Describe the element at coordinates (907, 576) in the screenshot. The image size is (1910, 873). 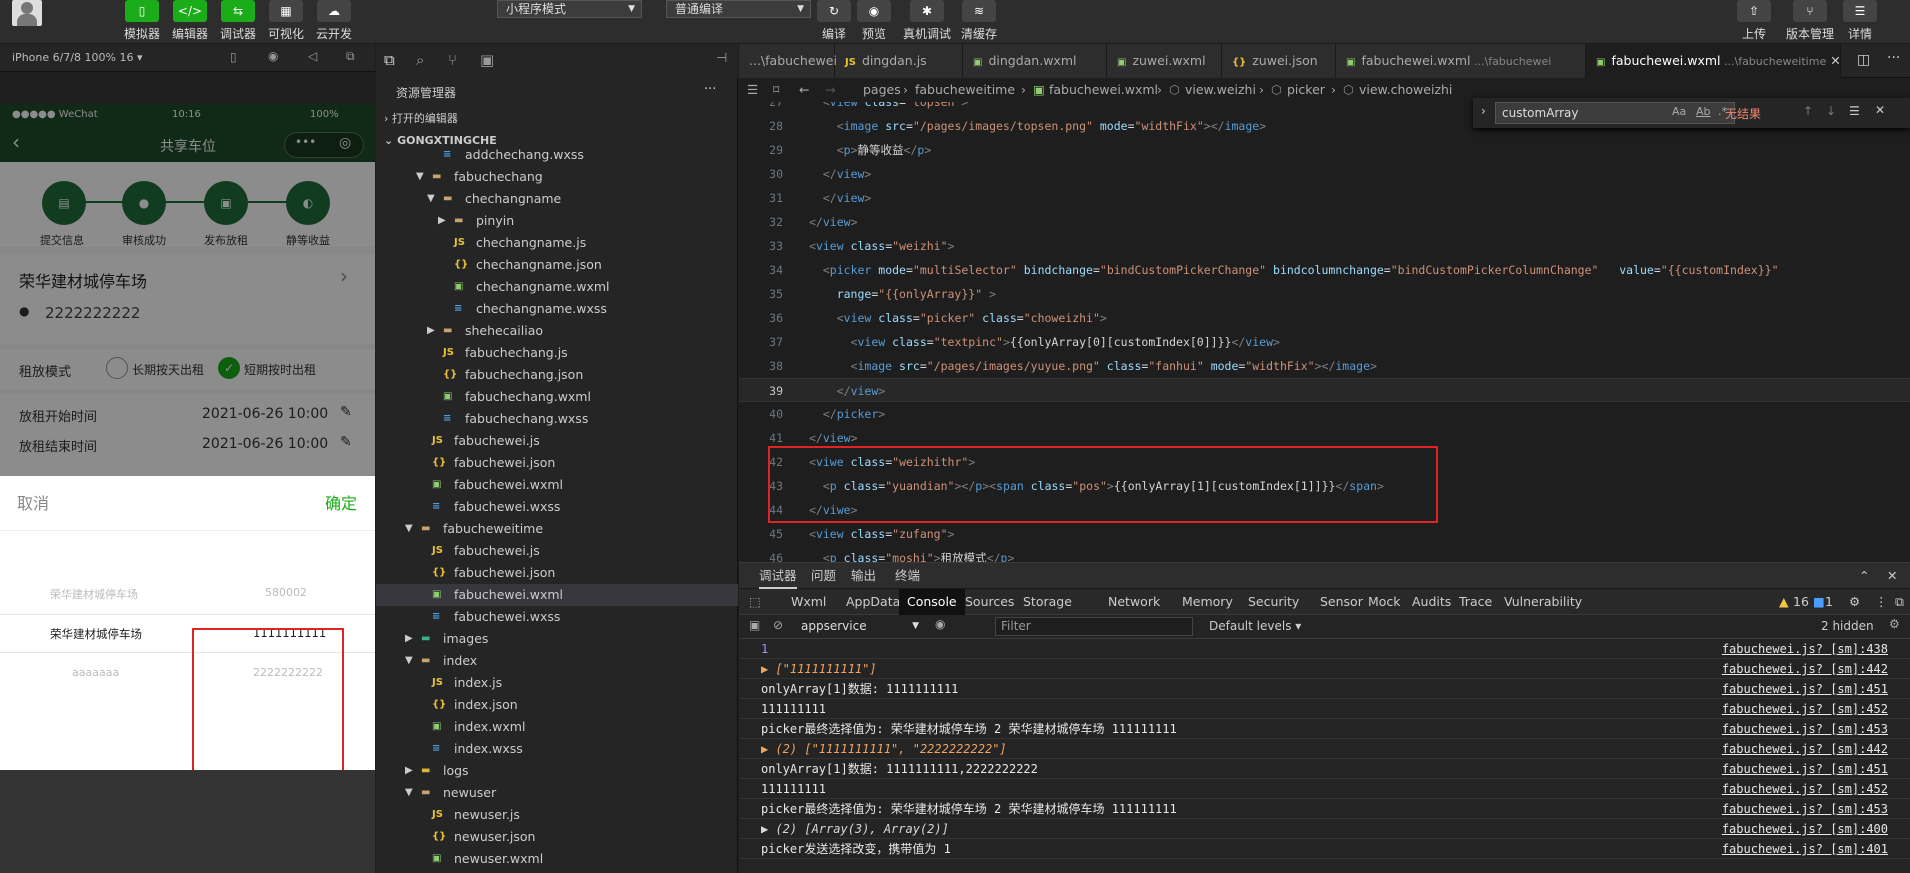
I see `tab-terminal: 终端` at that location.